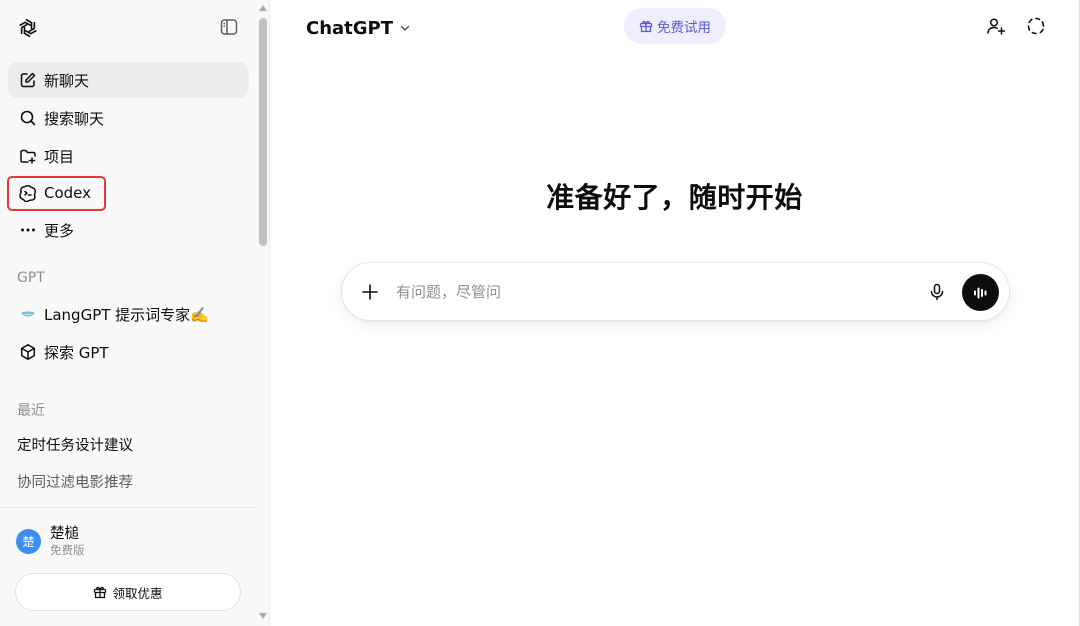 This screenshot has height=626, width=1080. Describe the element at coordinates (370, 292) in the screenshot. I see `plus-icon` at that location.